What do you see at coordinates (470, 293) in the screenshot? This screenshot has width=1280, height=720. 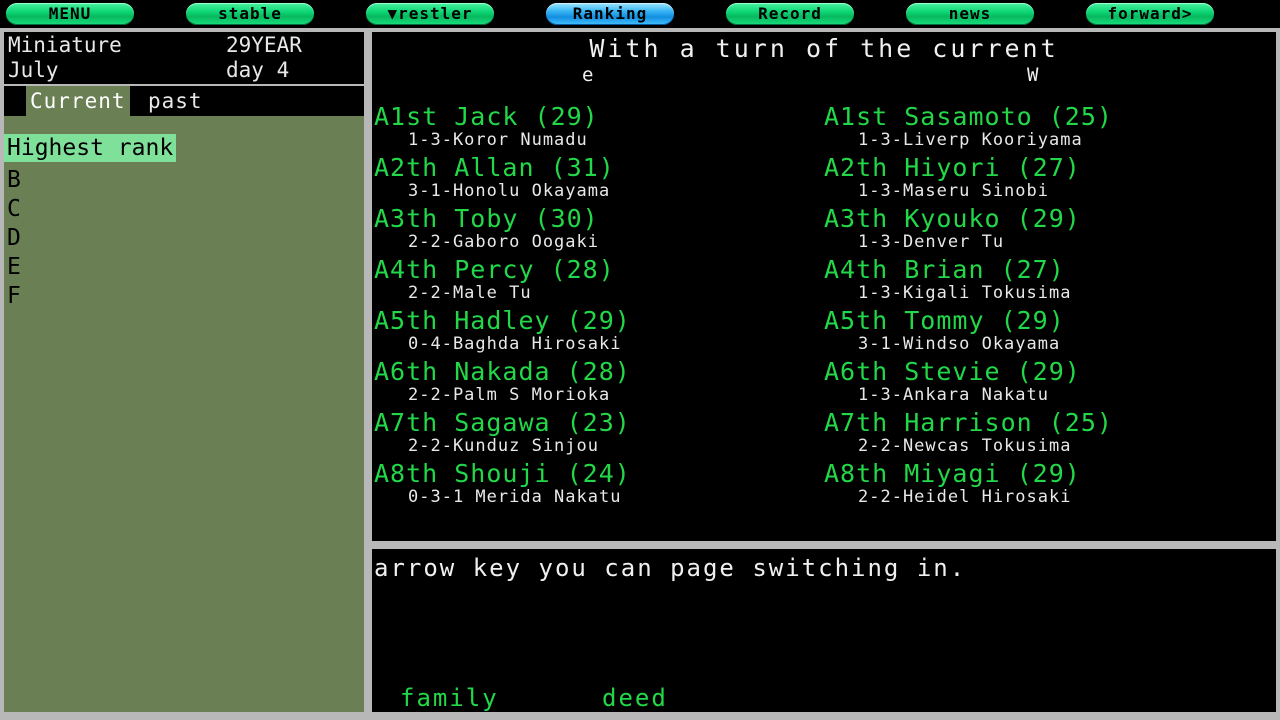 I see `ranking-entry-record: 2-2-Male Tu` at bounding box center [470, 293].